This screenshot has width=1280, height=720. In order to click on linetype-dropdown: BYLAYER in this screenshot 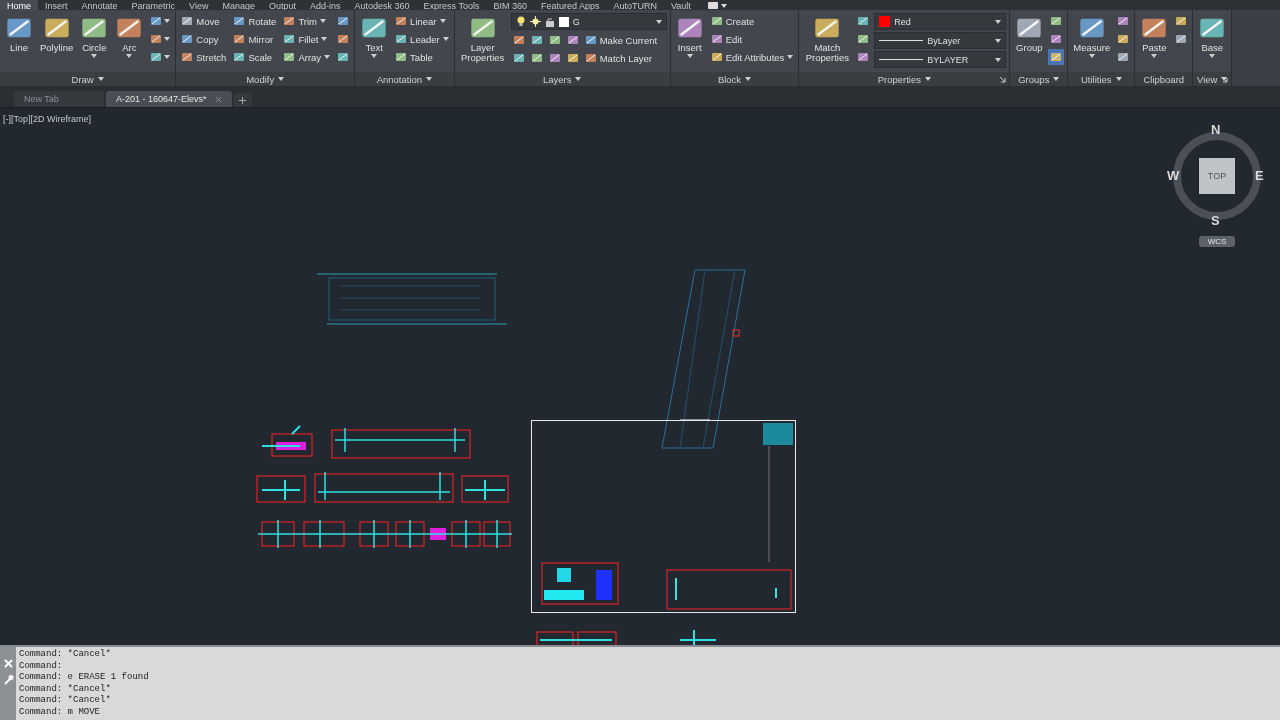, I will do `click(940, 59)`.